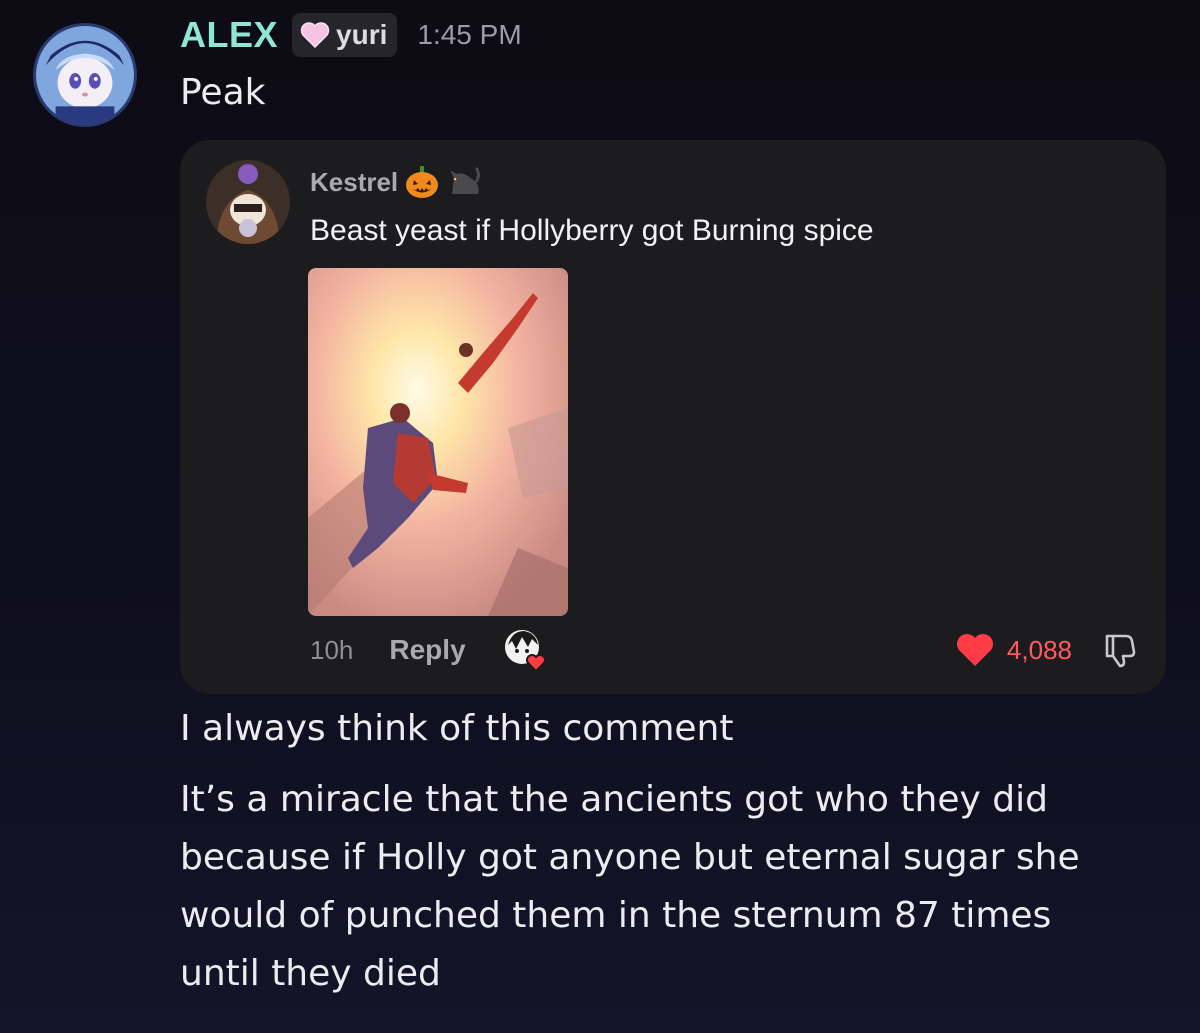 This screenshot has width=1200, height=1033. Describe the element at coordinates (1039, 649) in the screenshot. I see `like-count: 4,088` at that location.